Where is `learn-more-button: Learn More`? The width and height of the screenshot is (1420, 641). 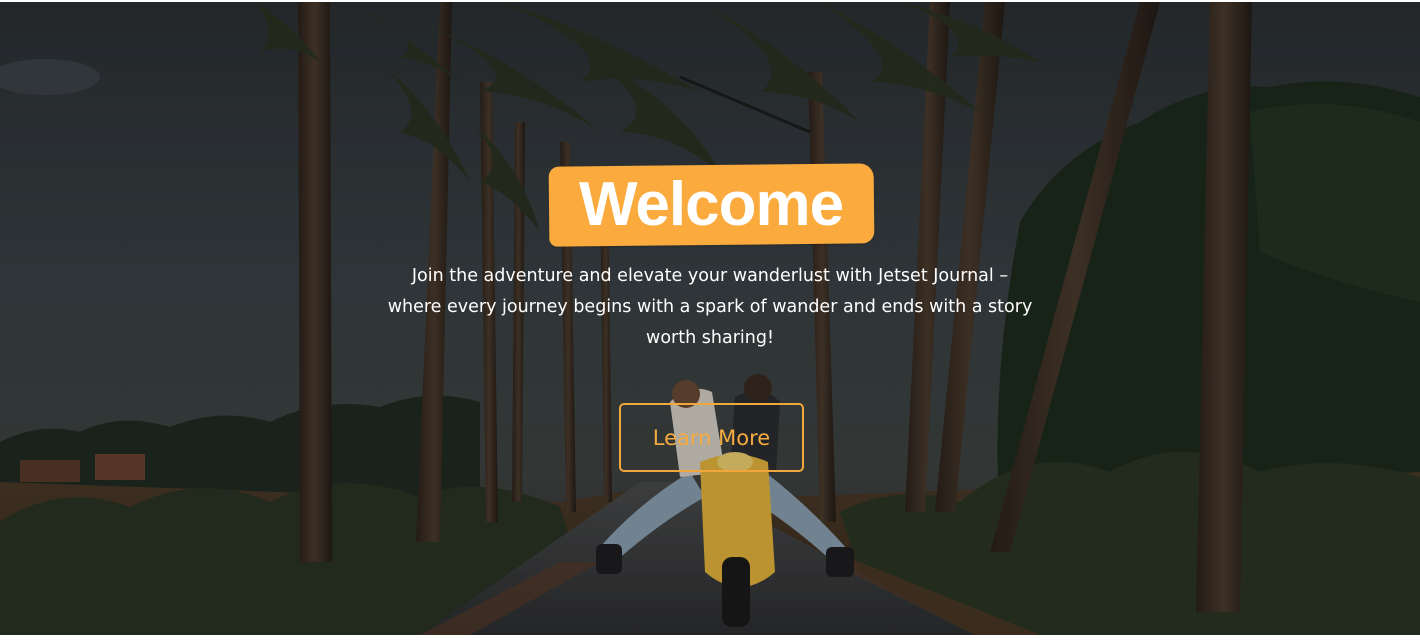
learn-more-button: Learn More is located at coordinates (711, 437).